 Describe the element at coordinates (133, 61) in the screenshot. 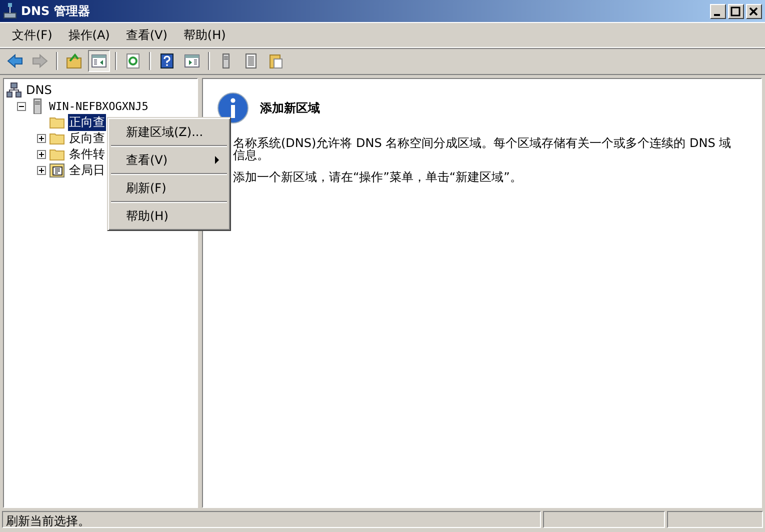

I see `refresh-icon` at that location.